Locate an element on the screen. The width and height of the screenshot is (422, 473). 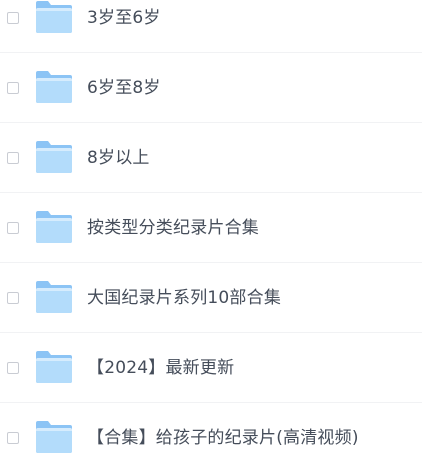
file-name: 3岁至6岁 is located at coordinates (124, 18).